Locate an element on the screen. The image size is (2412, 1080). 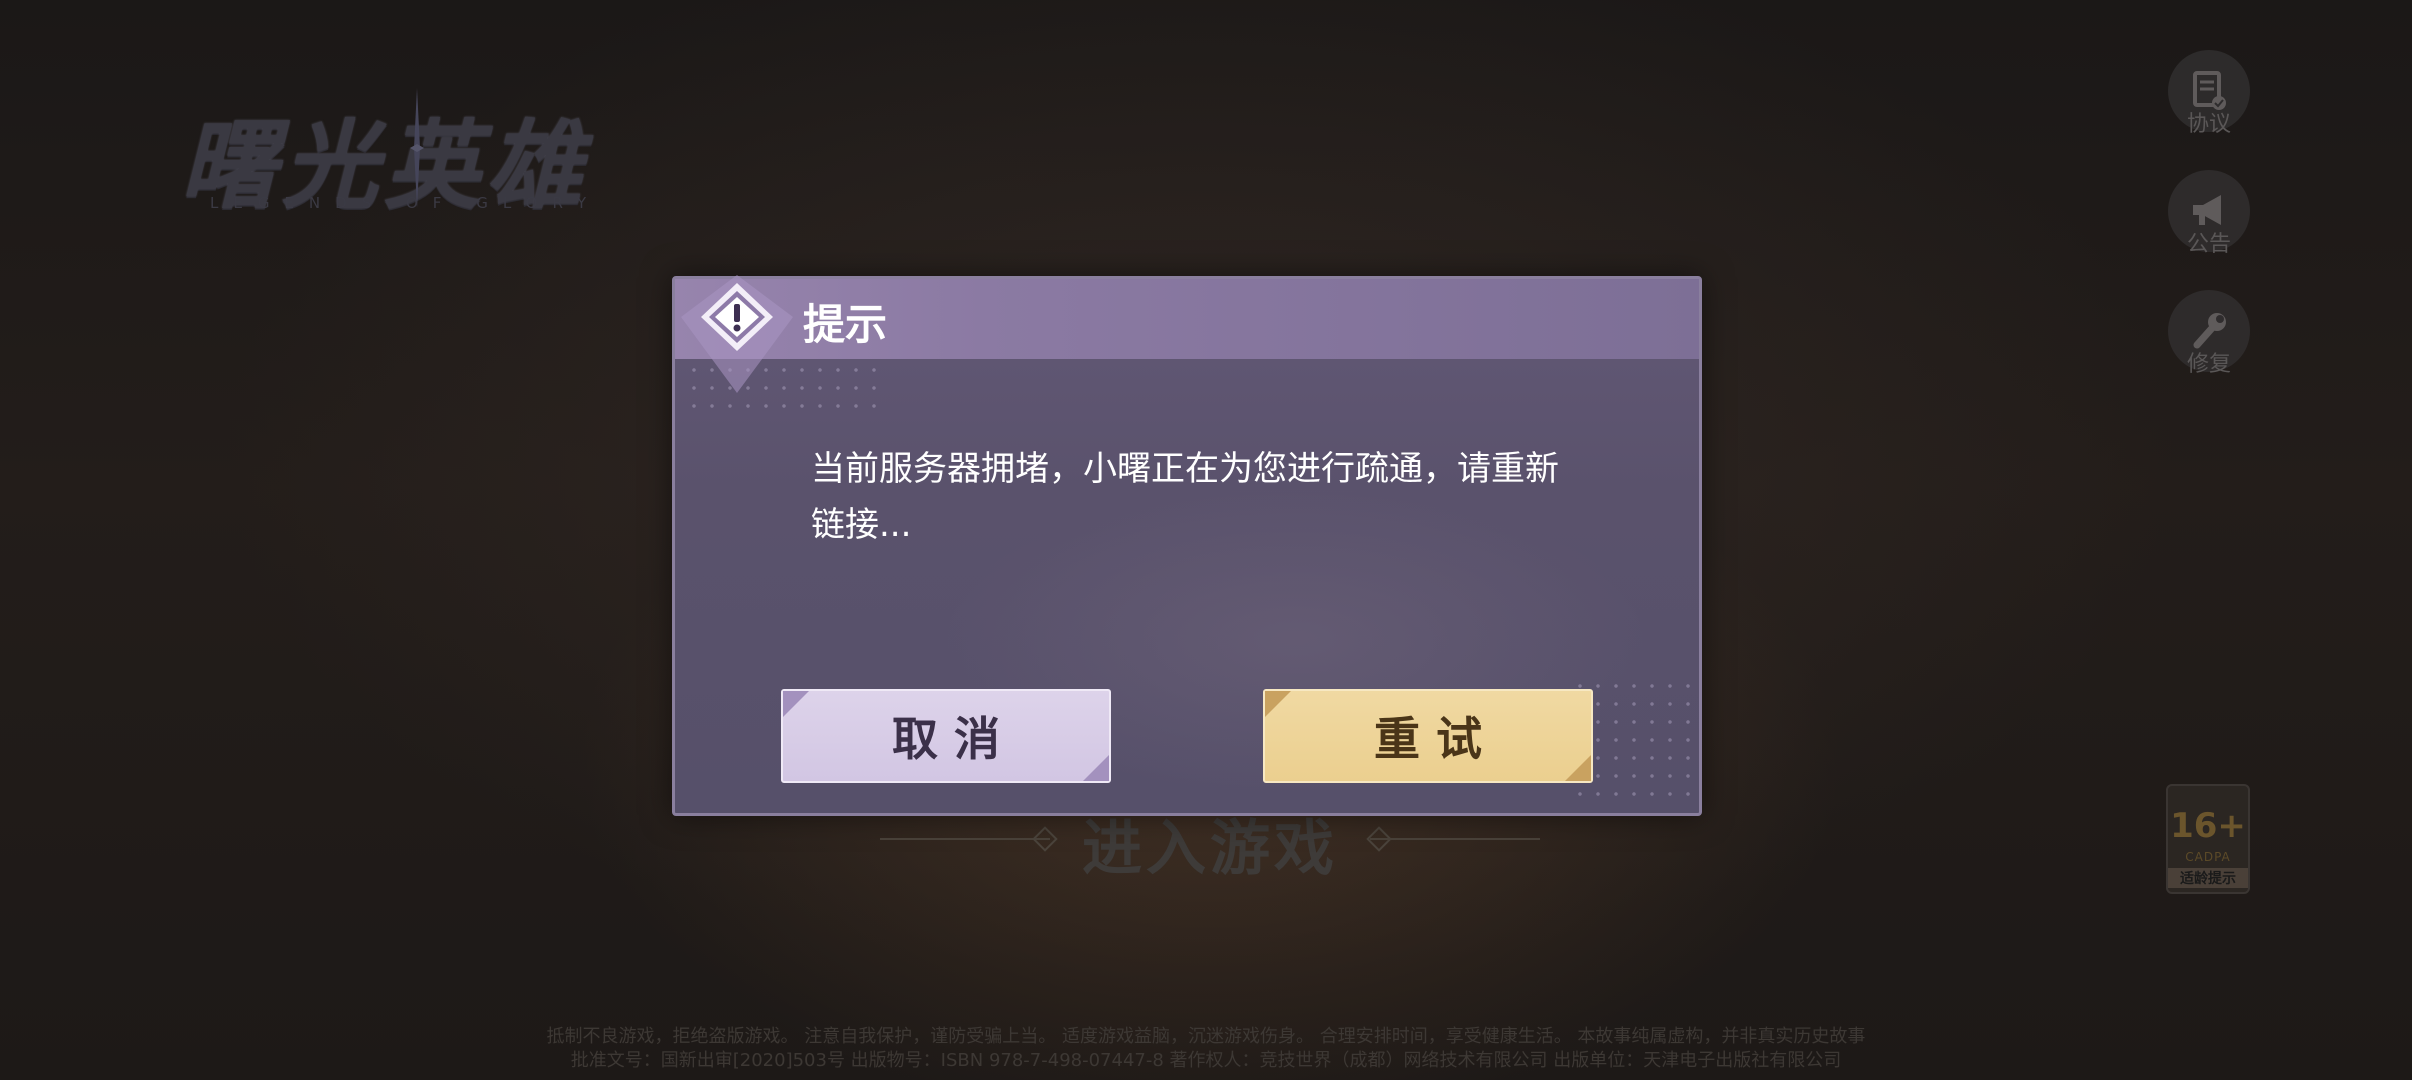
age-rating-label: 适龄提示 is located at coordinates (2208, 878).